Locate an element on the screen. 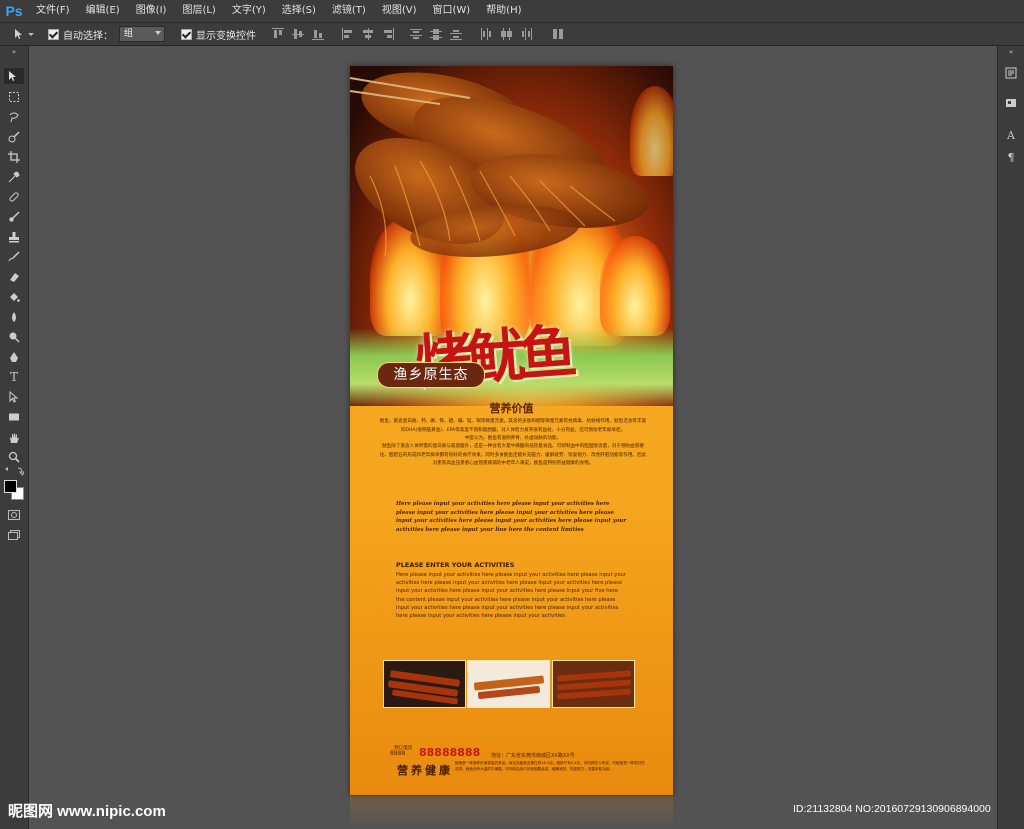  eyedropper-tool-icon is located at coordinates (14, 177).